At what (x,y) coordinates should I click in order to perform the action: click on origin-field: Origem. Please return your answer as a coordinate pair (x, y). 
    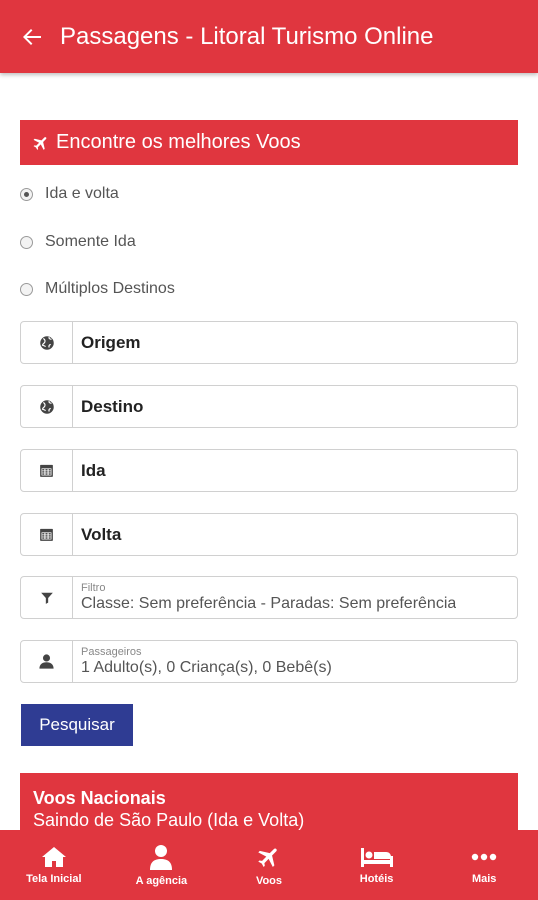
    Looking at the image, I should click on (269, 342).